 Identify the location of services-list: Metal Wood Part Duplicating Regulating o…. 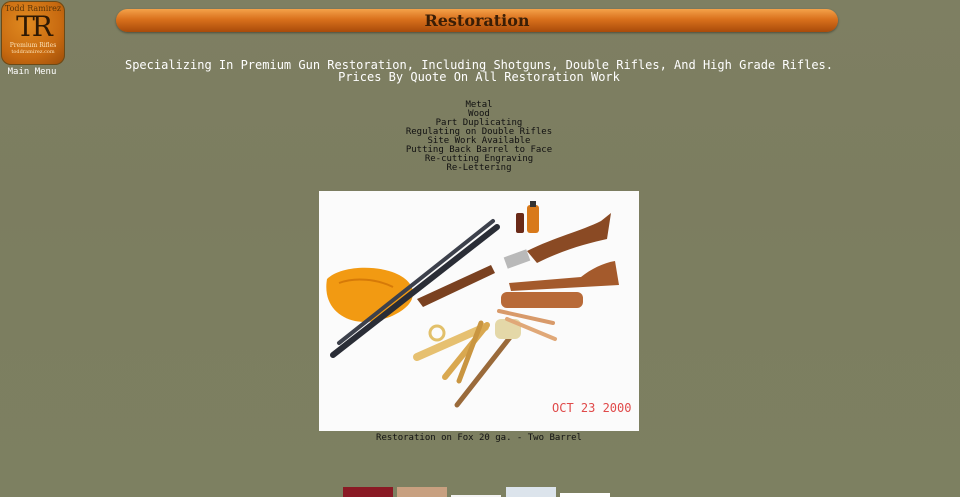
(479, 137).